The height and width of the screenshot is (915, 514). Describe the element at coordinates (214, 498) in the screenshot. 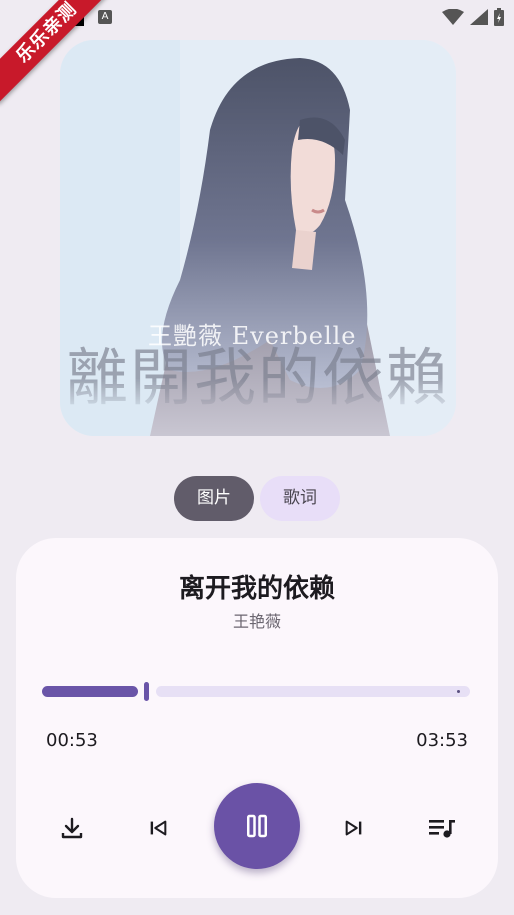

I see `tab-image: 图片` at that location.